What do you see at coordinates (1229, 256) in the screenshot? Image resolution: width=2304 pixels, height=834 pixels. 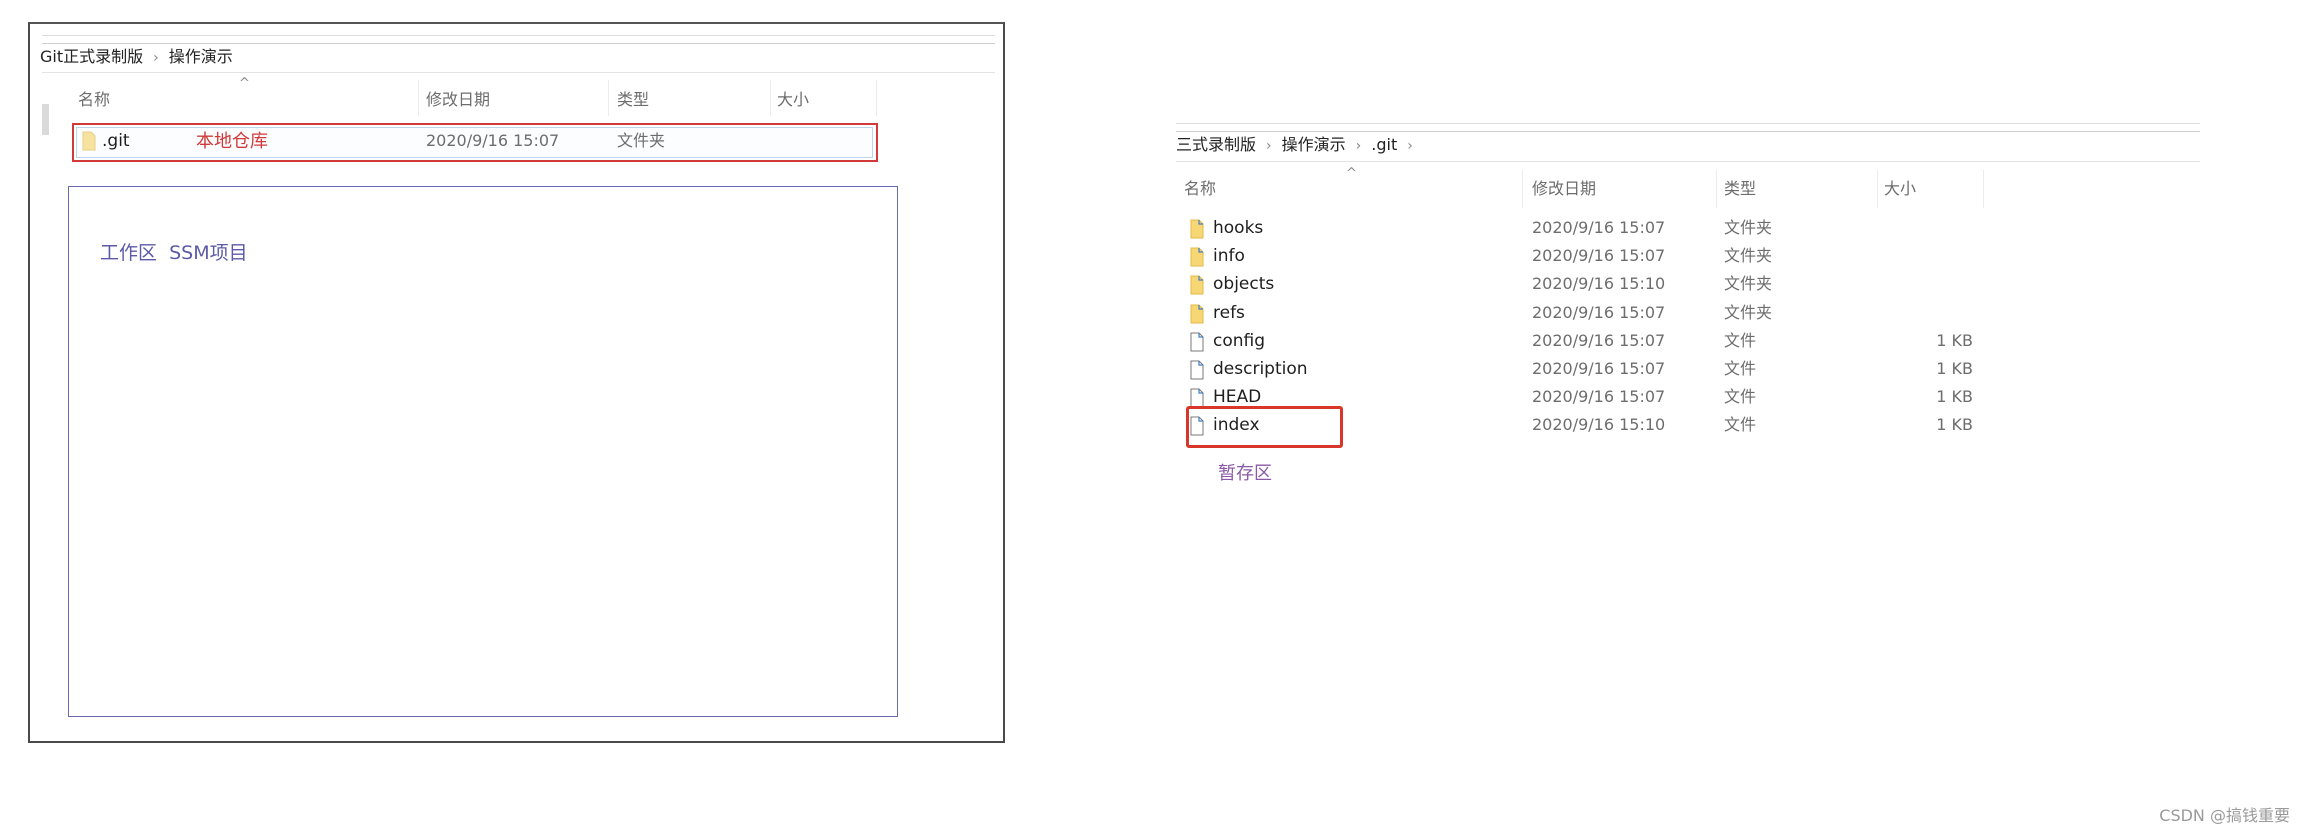 I see `file-name: info` at bounding box center [1229, 256].